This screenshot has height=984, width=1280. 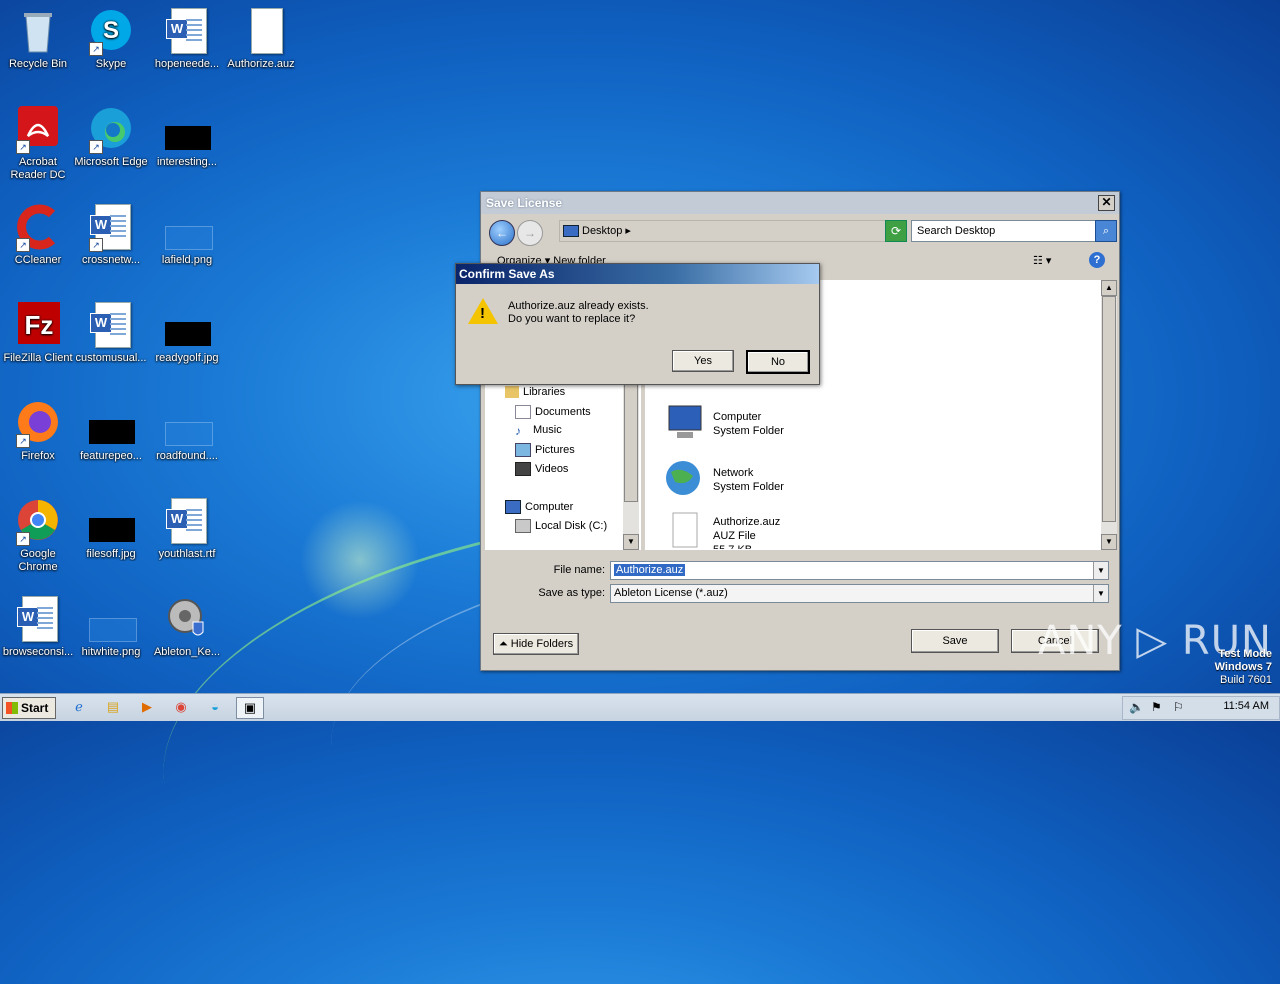 I want to click on clock: 11:54 AM, so click(x=1246, y=706).